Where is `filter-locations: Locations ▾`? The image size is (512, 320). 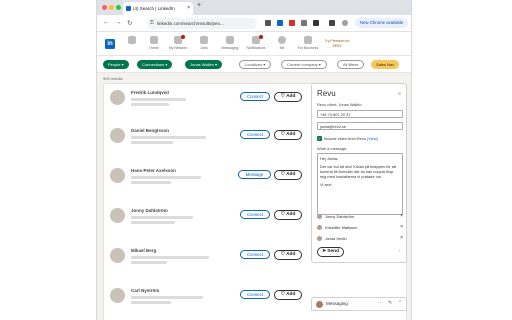 filter-locations: Locations ▾ is located at coordinates (255, 64).